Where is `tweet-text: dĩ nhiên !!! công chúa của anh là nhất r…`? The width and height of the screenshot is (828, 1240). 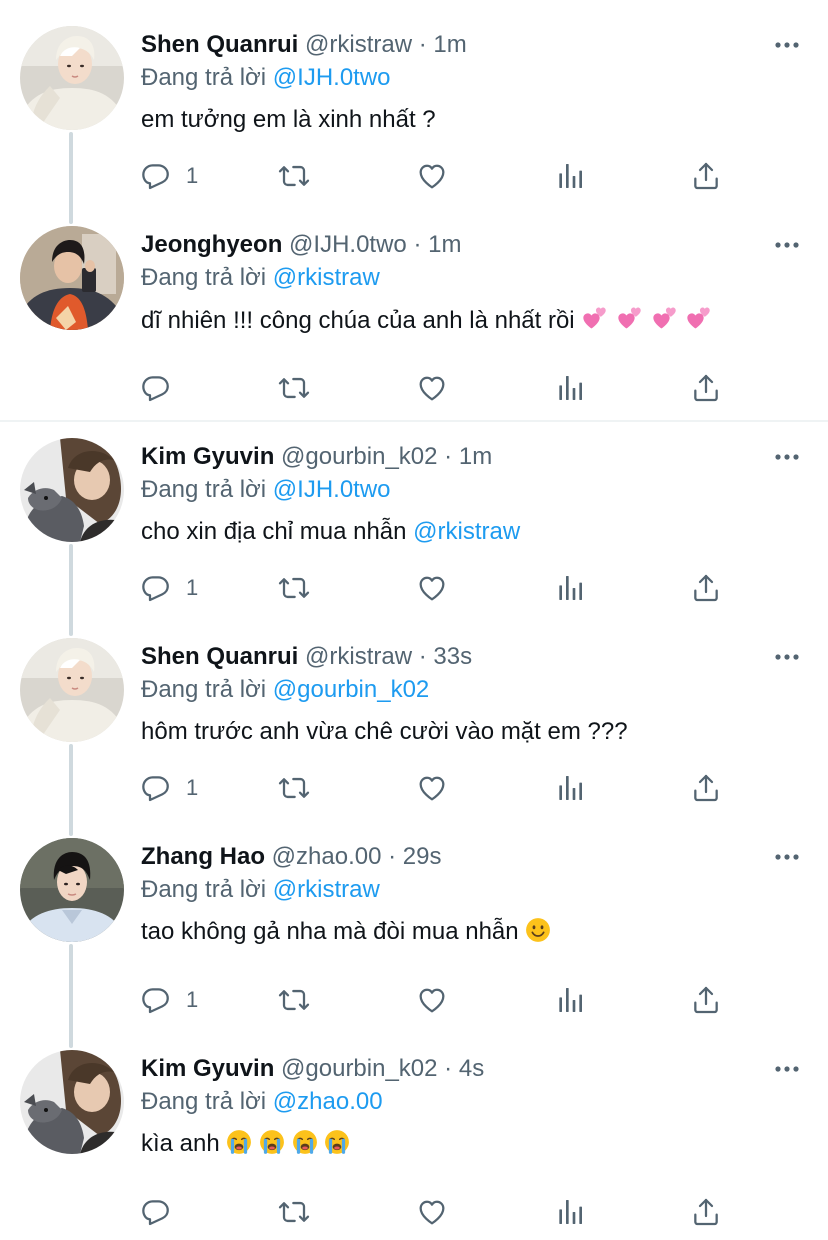 tweet-text: dĩ nhiên !!! công chúa của anh là nhất r… is located at coordinates (427, 320).